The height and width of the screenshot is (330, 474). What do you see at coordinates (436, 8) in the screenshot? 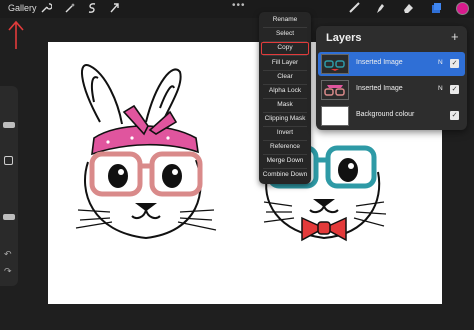
I see `layers-icon` at bounding box center [436, 8].